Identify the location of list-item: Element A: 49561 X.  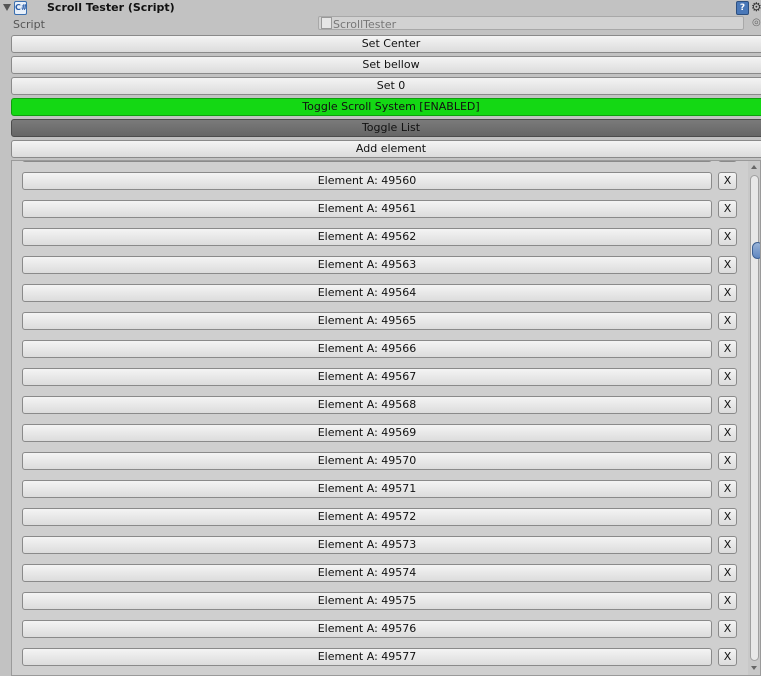
(379, 212).